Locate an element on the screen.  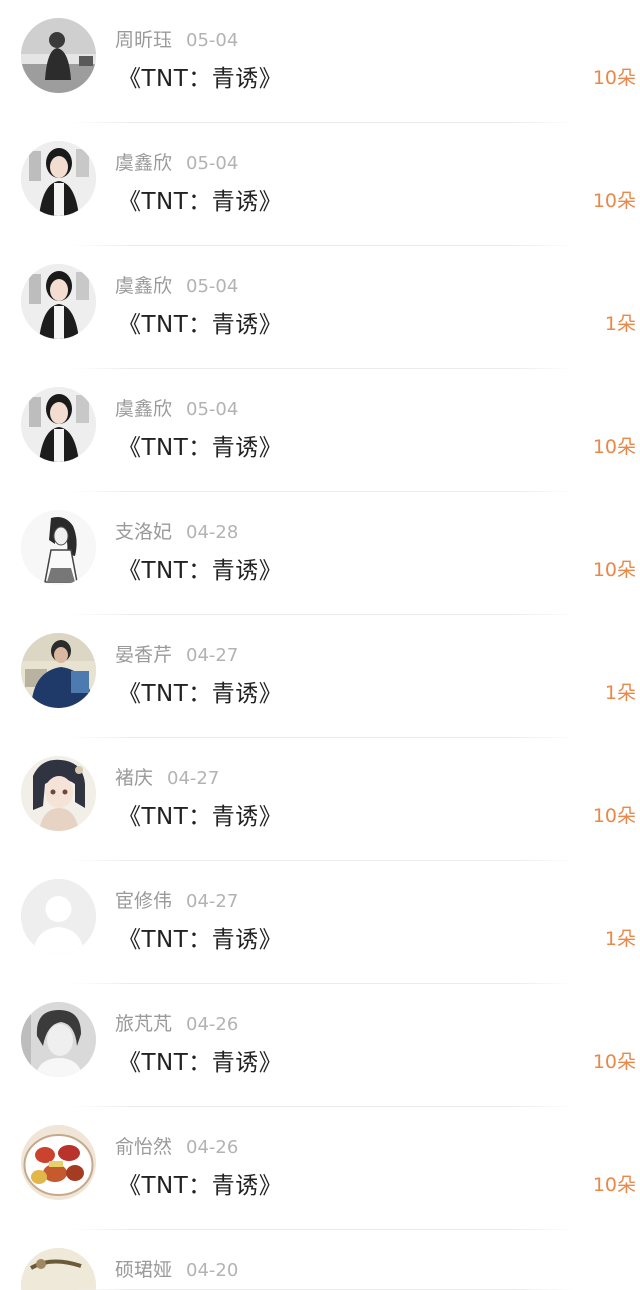
sender-name-line: 周昕珏 05-04 is located at coordinates (176, 38).